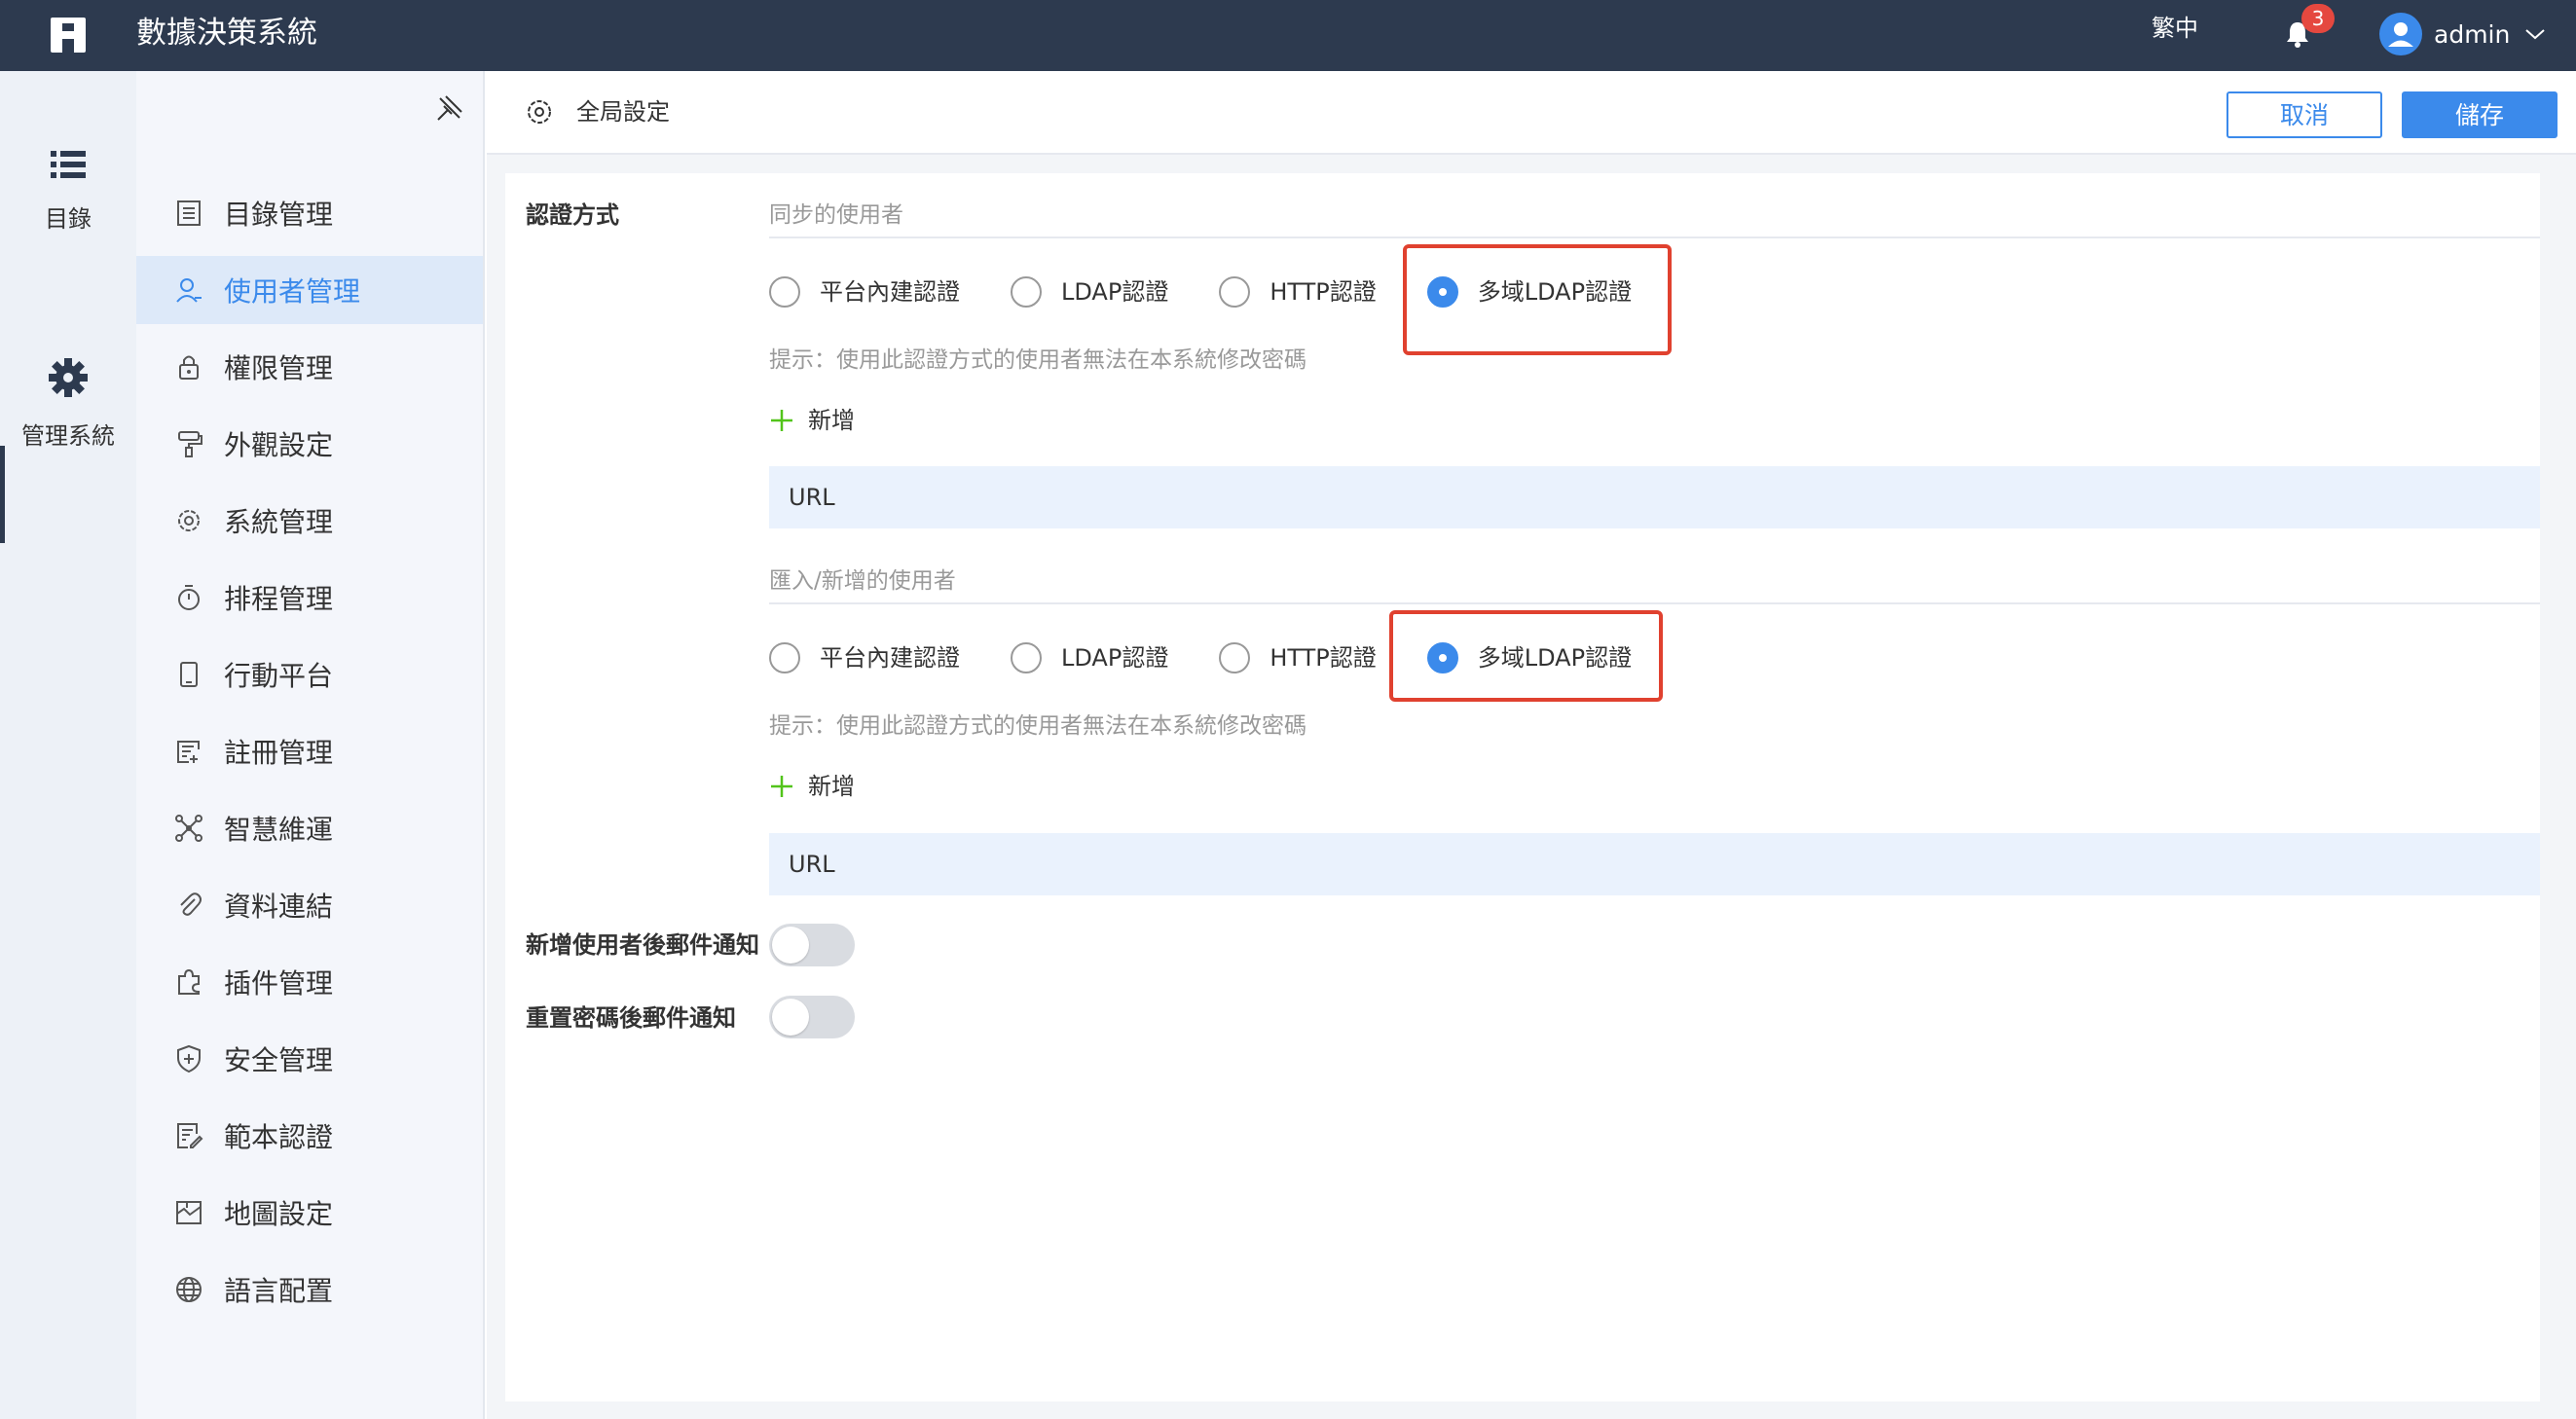  I want to click on nav-item-label: 權限管理, so click(279, 368).